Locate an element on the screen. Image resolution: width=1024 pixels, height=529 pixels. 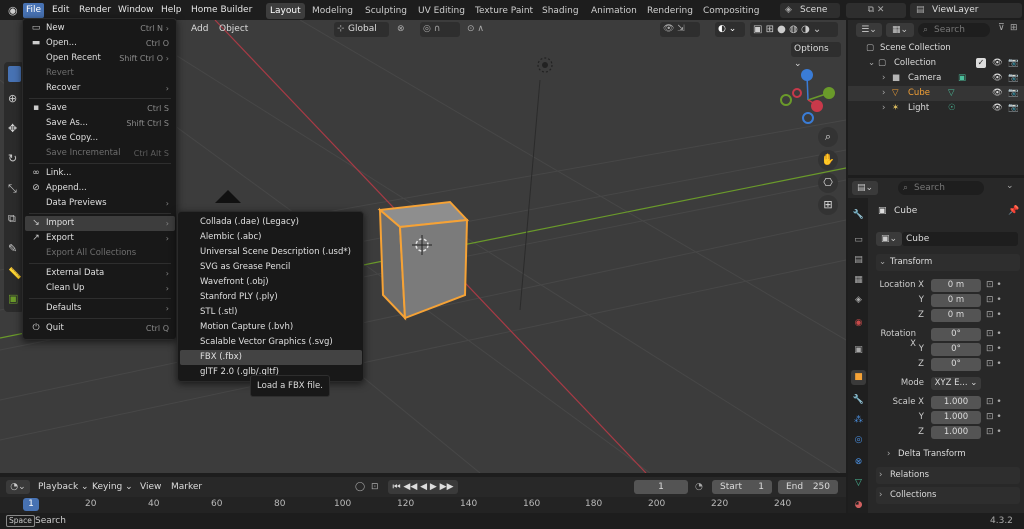
outliner-row-scene-collection: ▢ Scene Collection is located at coordinates (936, 48).